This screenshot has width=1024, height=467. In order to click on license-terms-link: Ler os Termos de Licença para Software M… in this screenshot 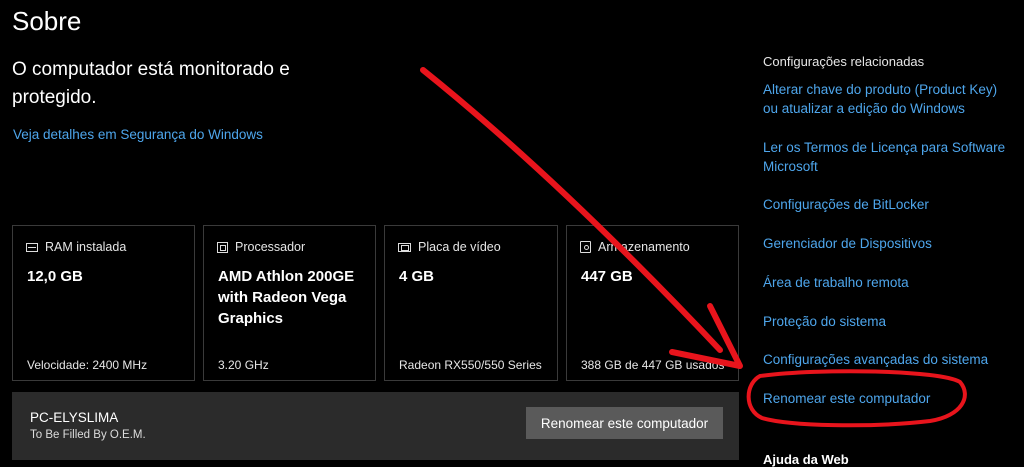, I will do `click(888, 157)`.